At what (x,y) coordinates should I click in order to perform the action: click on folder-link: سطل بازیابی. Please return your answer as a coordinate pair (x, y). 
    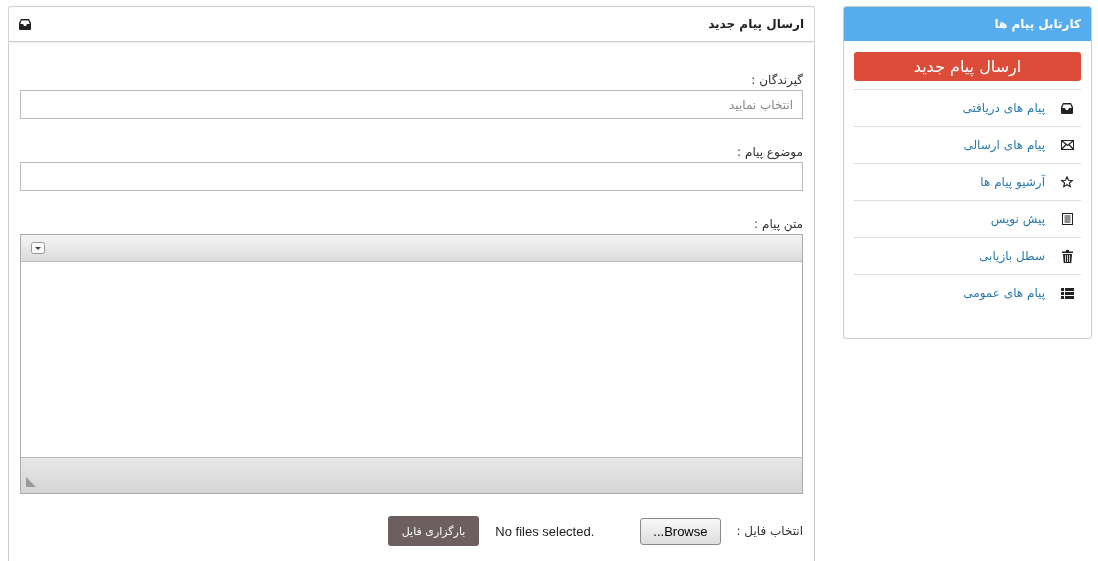
    Looking at the image, I should click on (1012, 256).